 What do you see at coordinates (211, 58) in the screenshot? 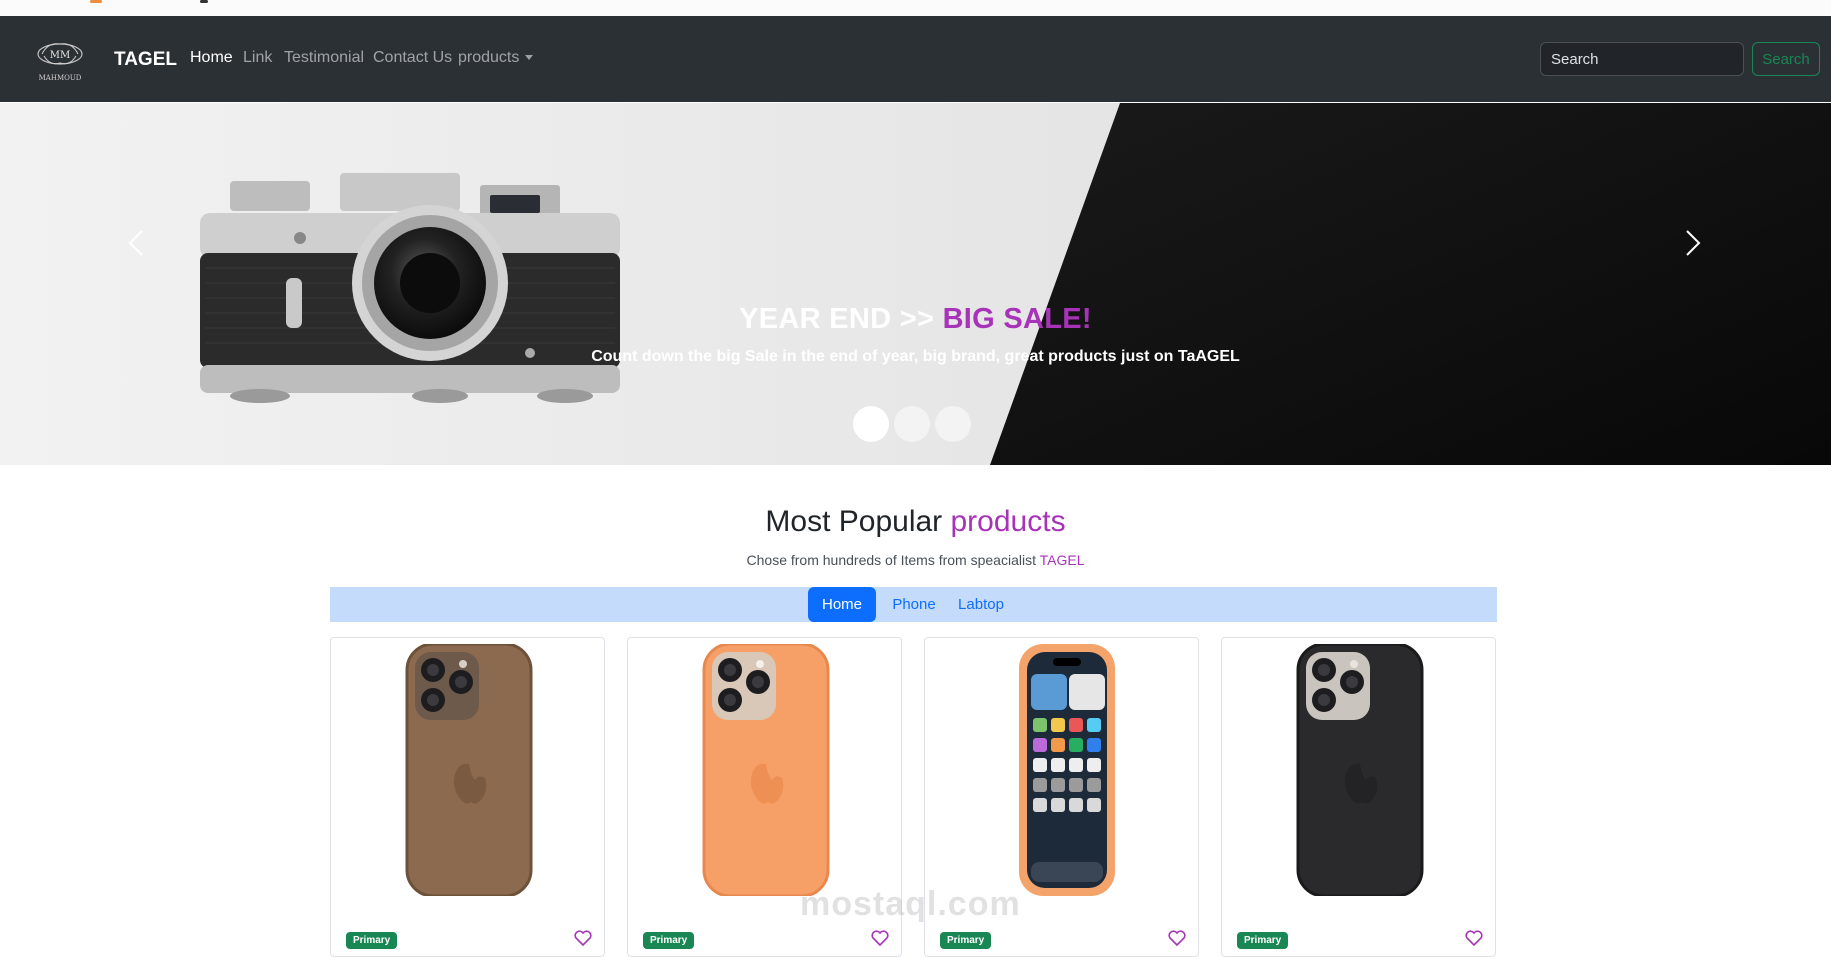
I see `nav-link-home: Home` at bounding box center [211, 58].